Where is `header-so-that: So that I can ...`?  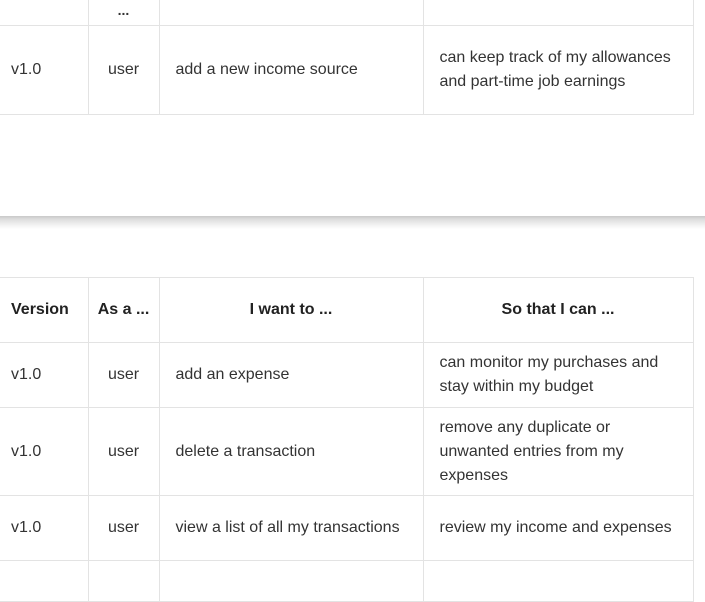 header-so-that: So that I can ... is located at coordinates (558, 310).